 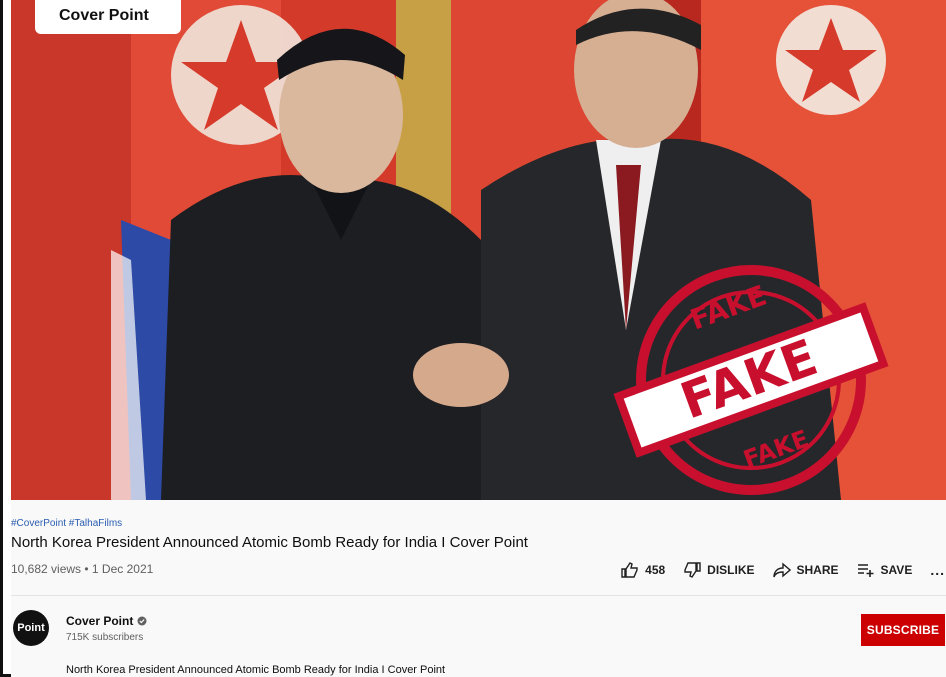 What do you see at coordinates (903, 630) in the screenshot?
I see `subscribe-button: SUBSCRIBE` at bounding box center [903, 630].